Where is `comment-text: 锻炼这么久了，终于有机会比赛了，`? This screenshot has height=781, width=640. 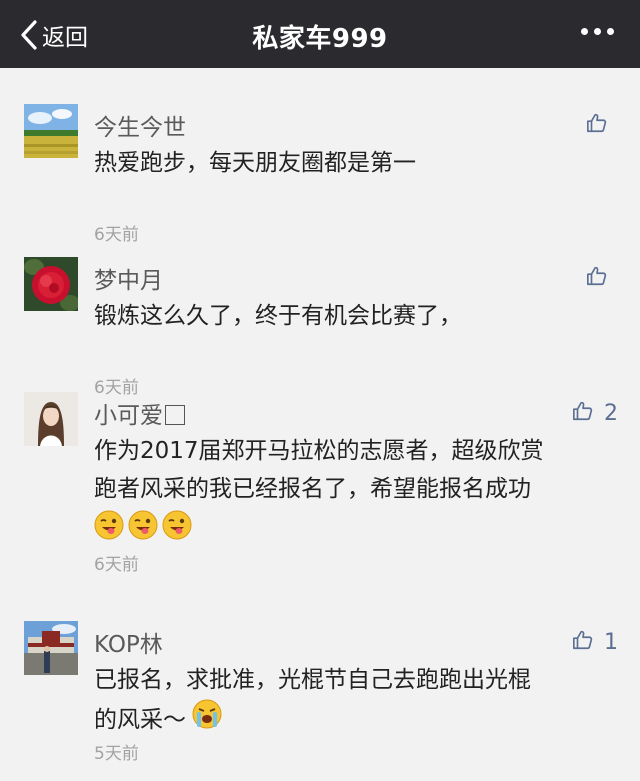 comment-text: 锻炼这么久了，终于有机会比赛了， is located at coordinates (354, 316).